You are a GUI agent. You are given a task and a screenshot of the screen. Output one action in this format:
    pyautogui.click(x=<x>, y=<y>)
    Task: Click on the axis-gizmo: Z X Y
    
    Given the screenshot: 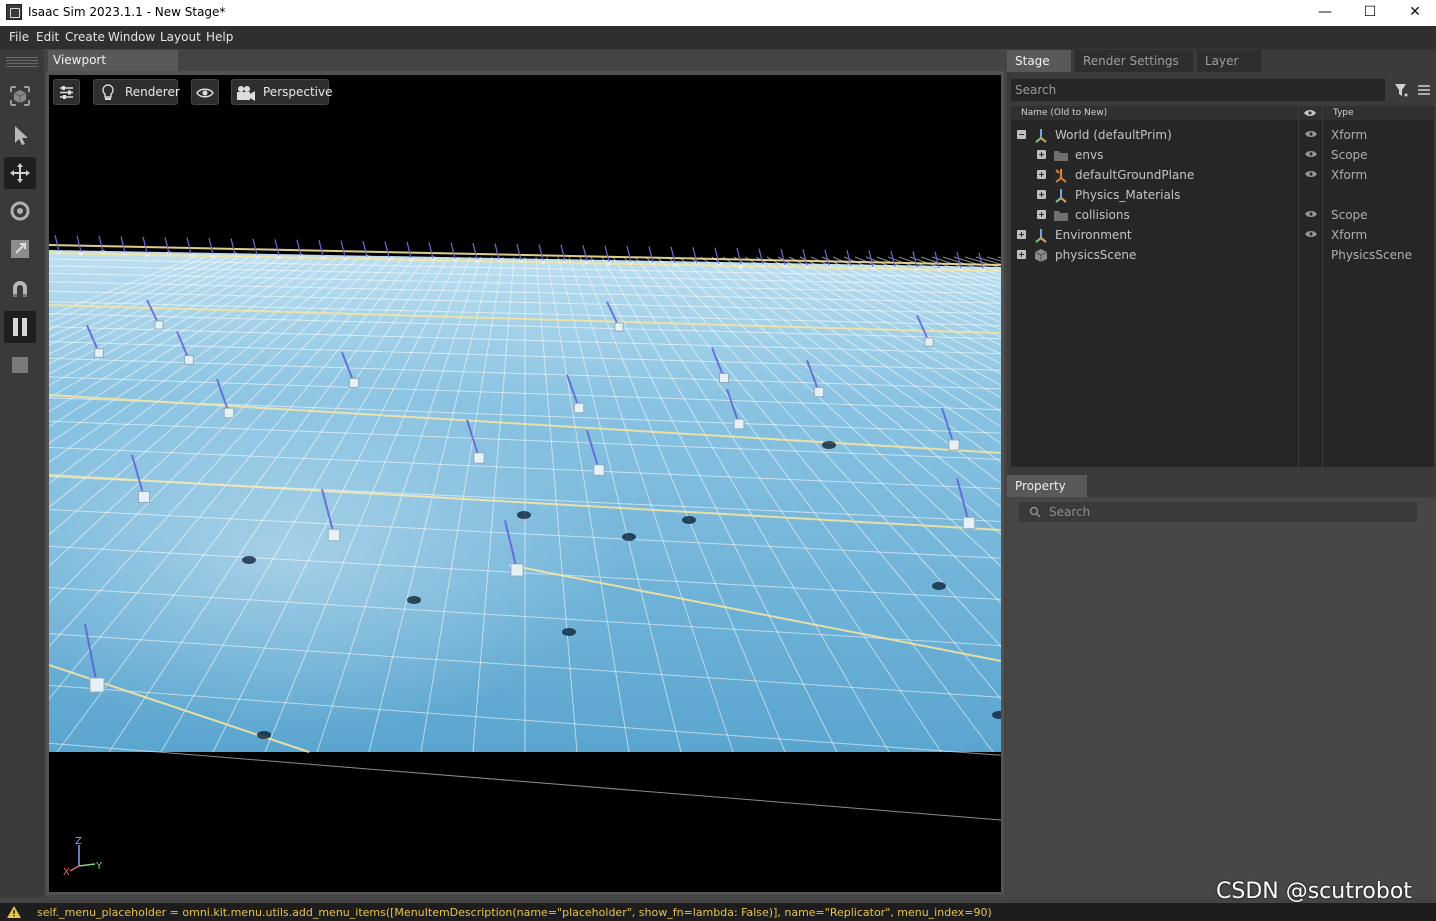 What is the action you would take?
    pyautogui.click(x=83, y=857)
    